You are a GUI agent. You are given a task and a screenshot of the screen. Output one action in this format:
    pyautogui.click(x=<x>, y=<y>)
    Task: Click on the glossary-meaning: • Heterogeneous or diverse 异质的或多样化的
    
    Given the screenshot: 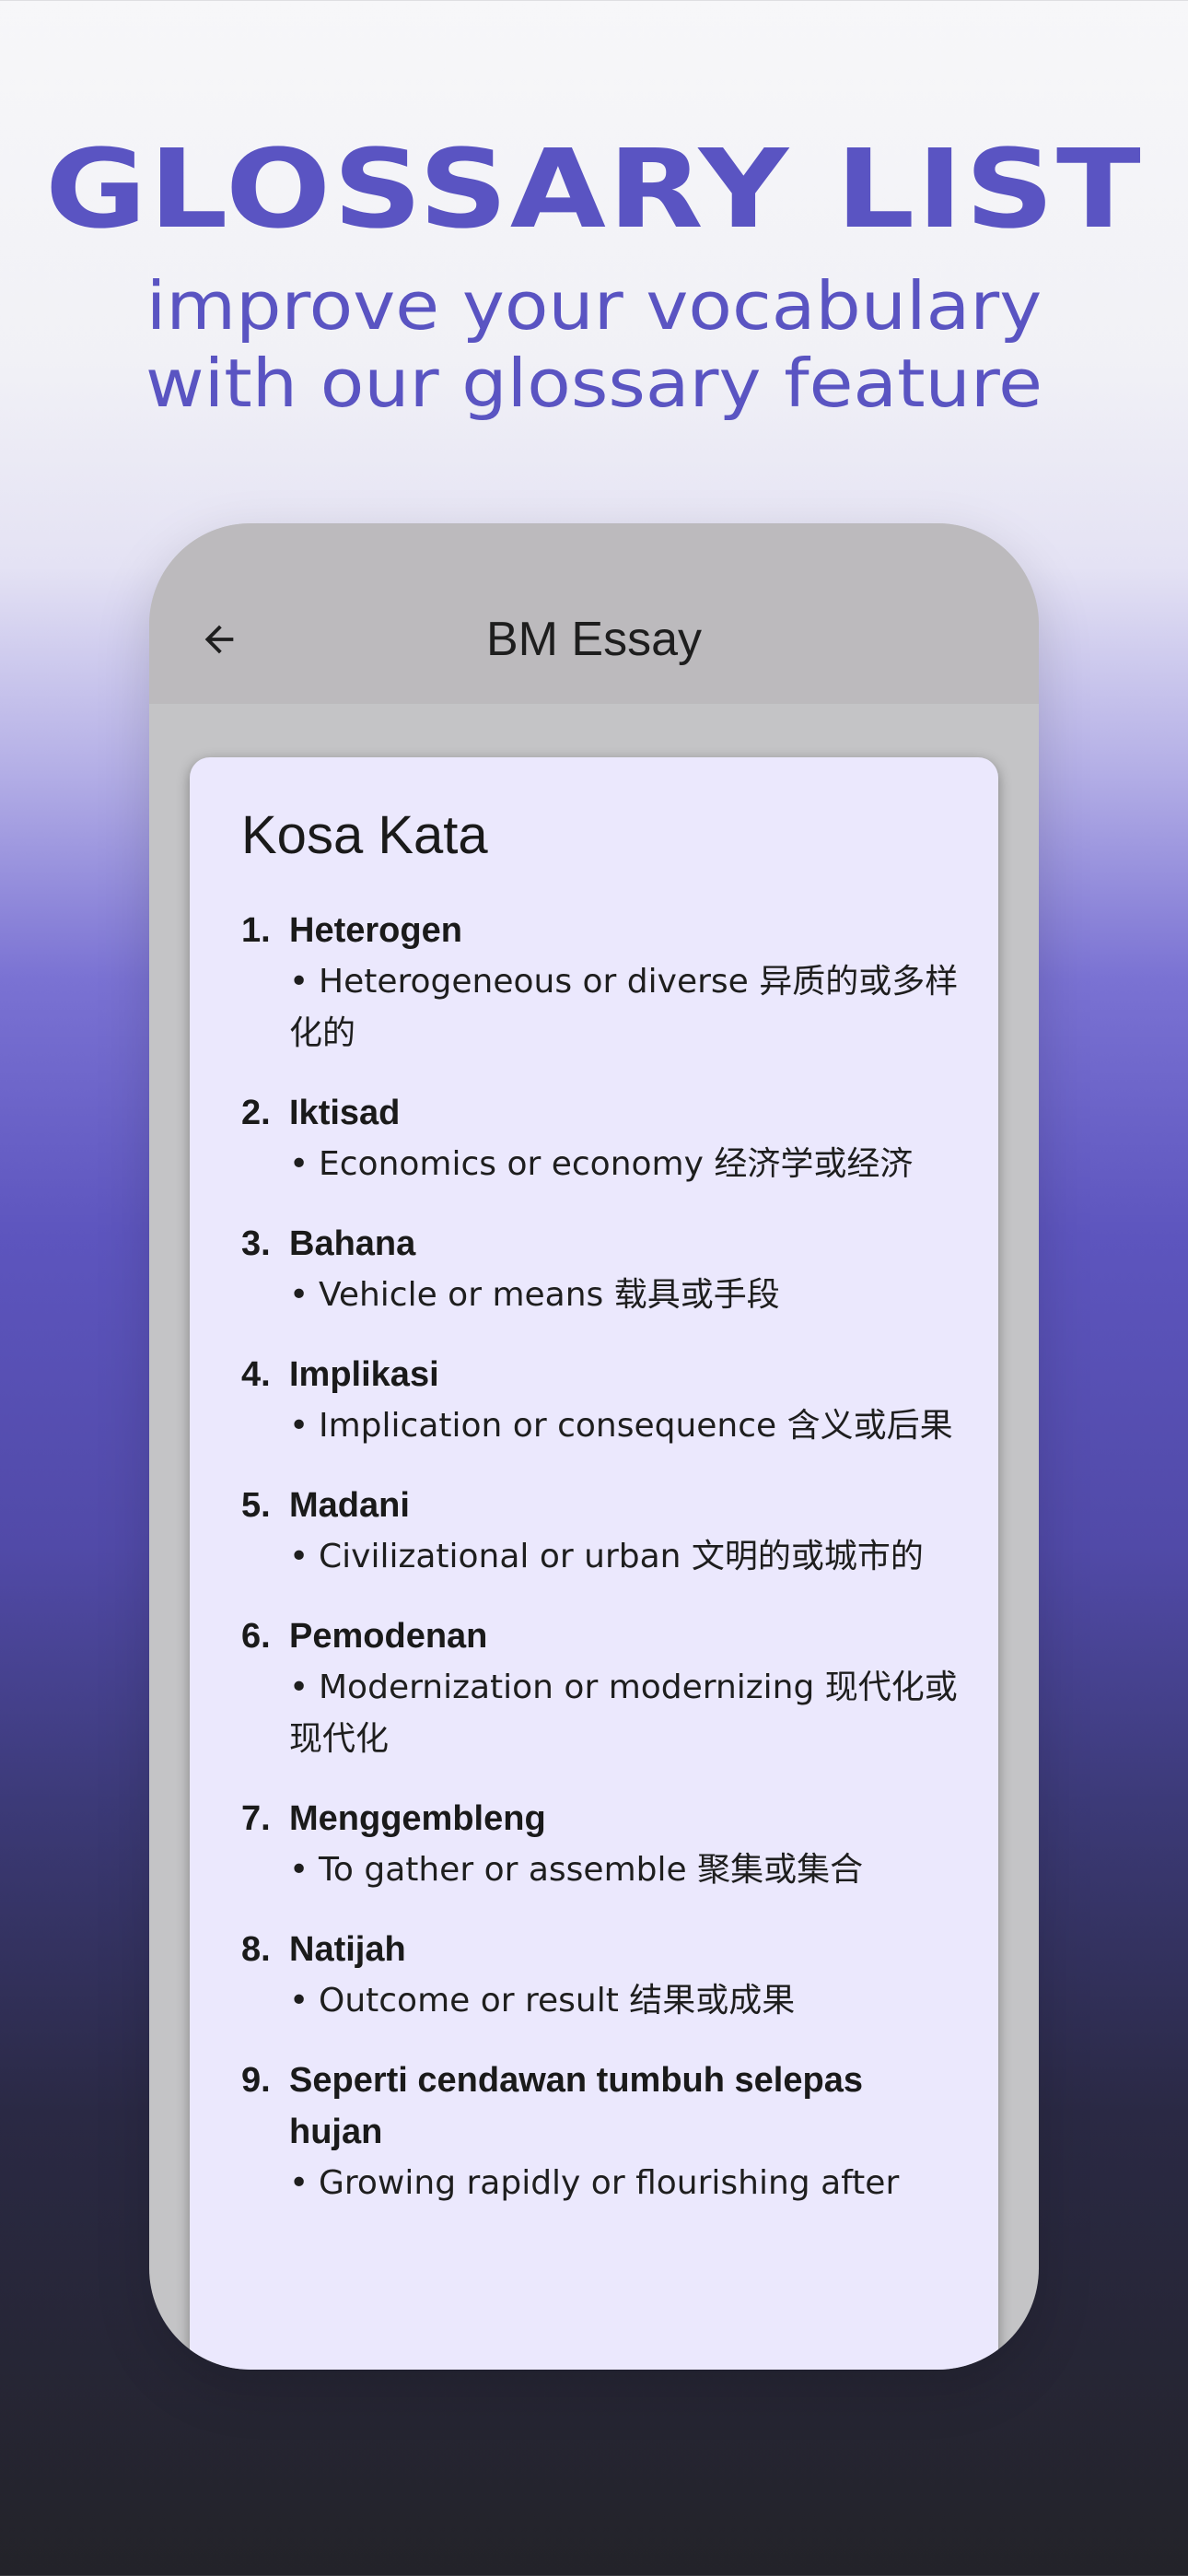 What is the action you would take?
    pyautogui.click(x=600, y=1008)
    